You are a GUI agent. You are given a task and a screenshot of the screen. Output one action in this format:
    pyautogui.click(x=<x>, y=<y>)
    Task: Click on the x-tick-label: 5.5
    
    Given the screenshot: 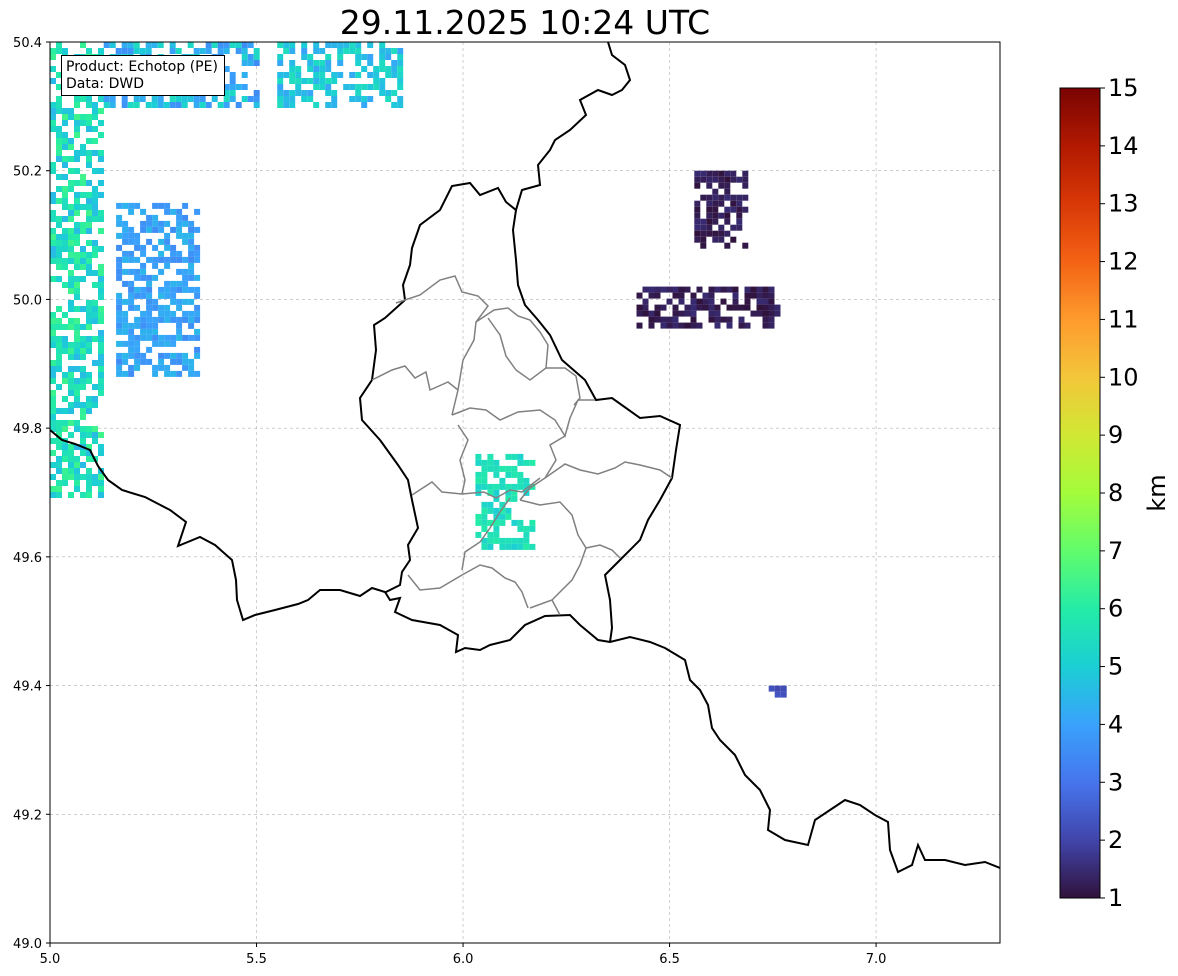 What is the action you would take?
    pyautogui.click(x=256, y=959)
    